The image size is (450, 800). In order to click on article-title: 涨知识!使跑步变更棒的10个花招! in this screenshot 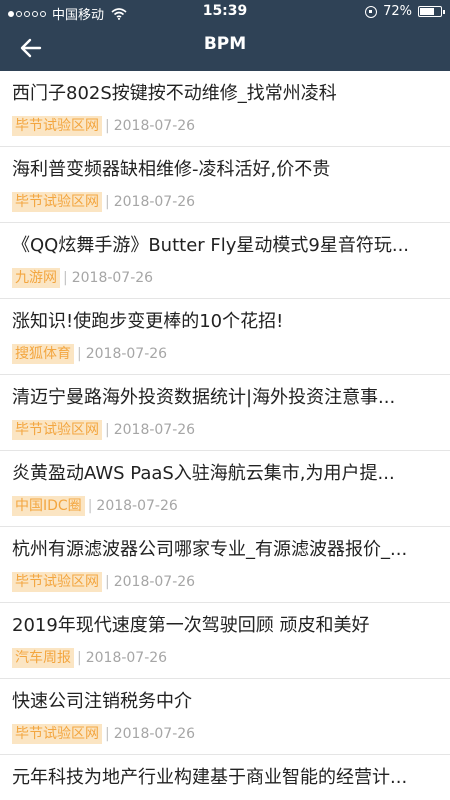, I will do `click(225, 322)`.